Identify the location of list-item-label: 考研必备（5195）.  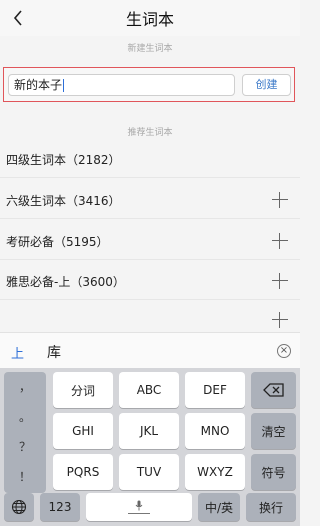
(57, 242).